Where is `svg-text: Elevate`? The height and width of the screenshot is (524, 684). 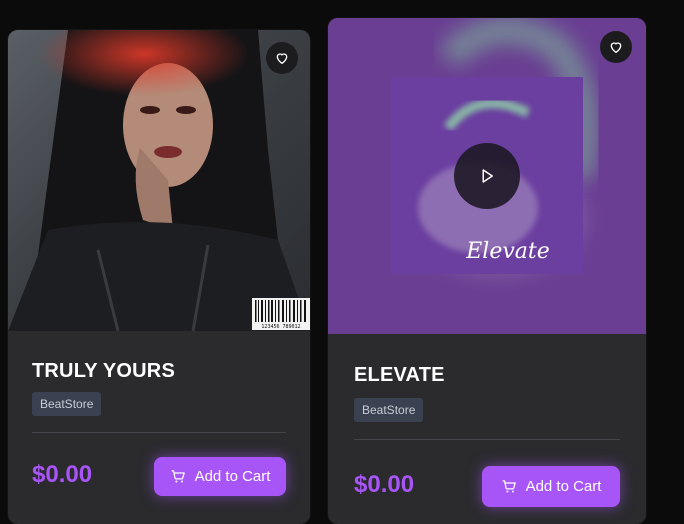 svg-text: Elevate is located at coordinates (507, 251).